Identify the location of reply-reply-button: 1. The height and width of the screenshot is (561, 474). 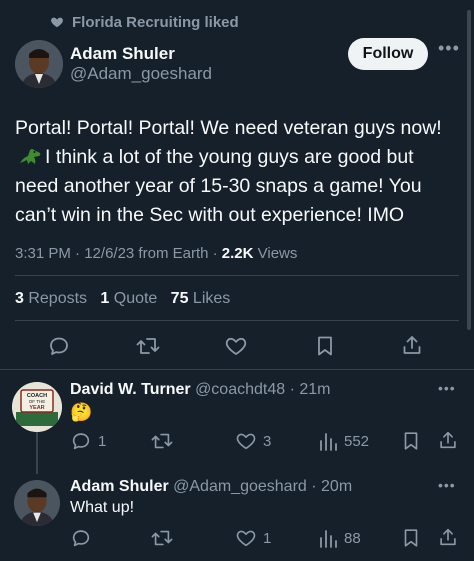
(88, 441).